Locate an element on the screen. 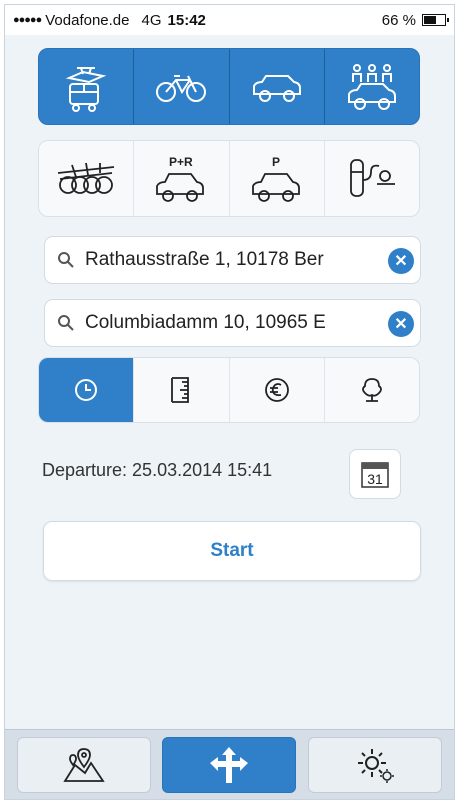 The width and height of the screenshot is (459, 808). option-ev-charging-button is located at coordinates (371, 178).